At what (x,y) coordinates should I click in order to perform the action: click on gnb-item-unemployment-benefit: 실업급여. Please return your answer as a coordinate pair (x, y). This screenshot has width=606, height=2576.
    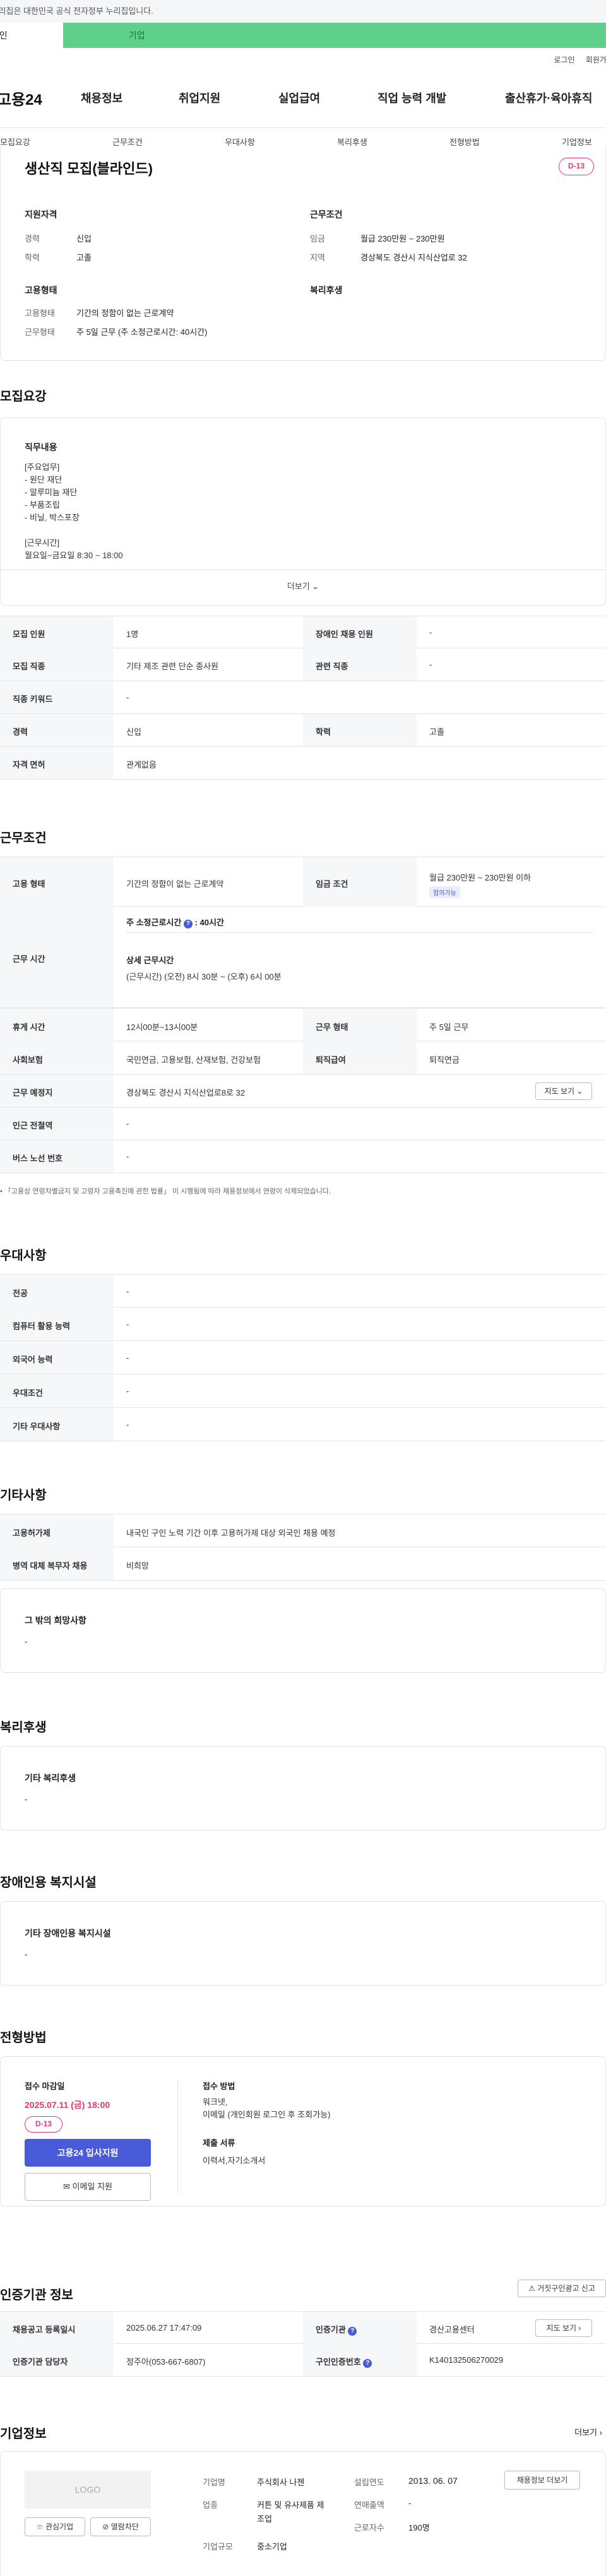
    Looking at the image, I should click on (299, 98).